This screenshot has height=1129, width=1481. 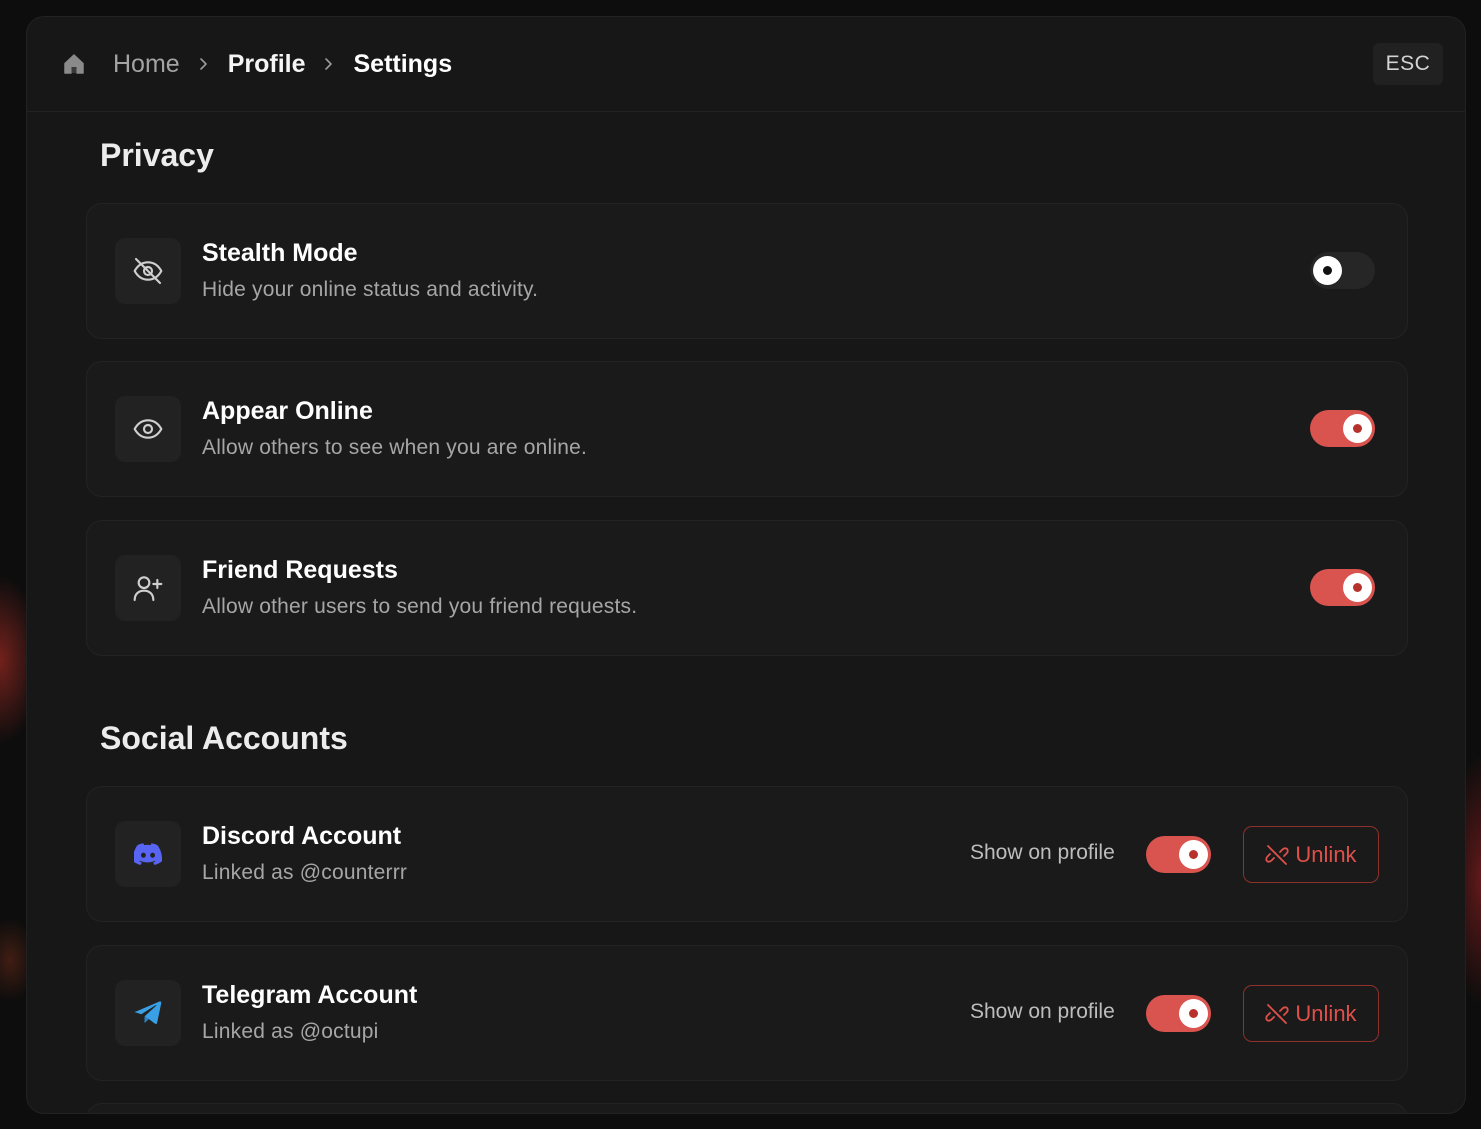 I want to click on appear-online-toggle, so click(x=1342, y=428).